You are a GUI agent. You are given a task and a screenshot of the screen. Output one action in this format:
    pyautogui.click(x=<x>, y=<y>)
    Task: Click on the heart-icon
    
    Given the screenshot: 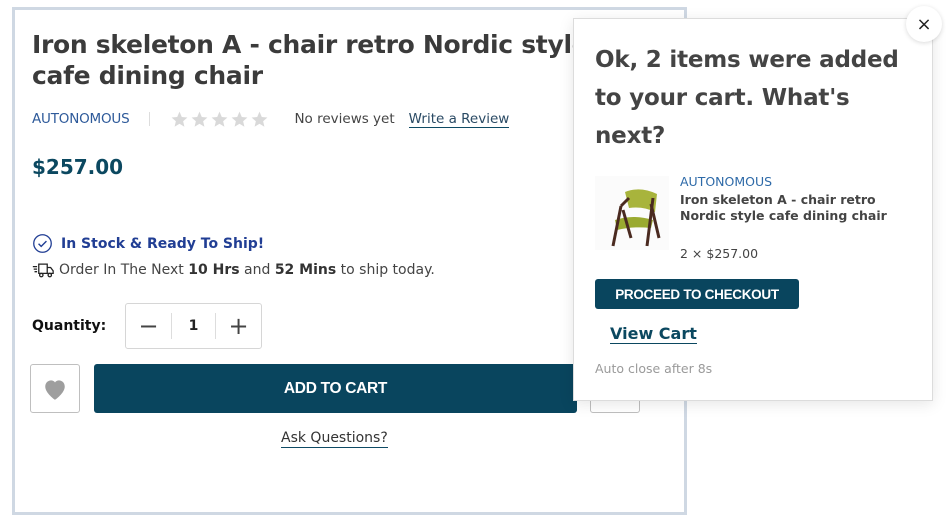 What is the action you would take?
    pyautogui.click(x=55, y=389)
    